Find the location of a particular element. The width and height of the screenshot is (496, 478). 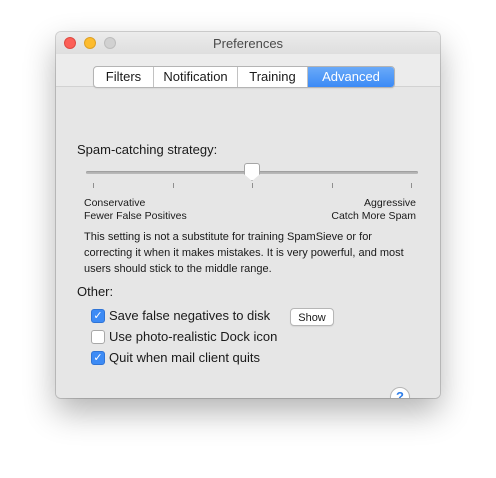

quit-with-mail-client-checkbox: ✓ is located at coordinates (98, 358).